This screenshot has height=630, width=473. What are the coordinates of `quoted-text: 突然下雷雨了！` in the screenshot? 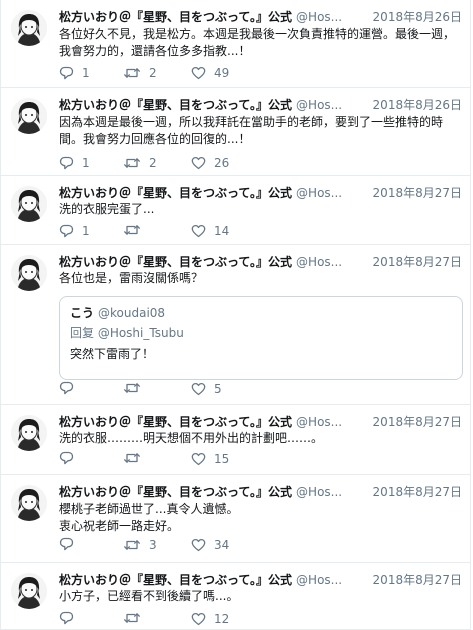 It's located at (112, 354).